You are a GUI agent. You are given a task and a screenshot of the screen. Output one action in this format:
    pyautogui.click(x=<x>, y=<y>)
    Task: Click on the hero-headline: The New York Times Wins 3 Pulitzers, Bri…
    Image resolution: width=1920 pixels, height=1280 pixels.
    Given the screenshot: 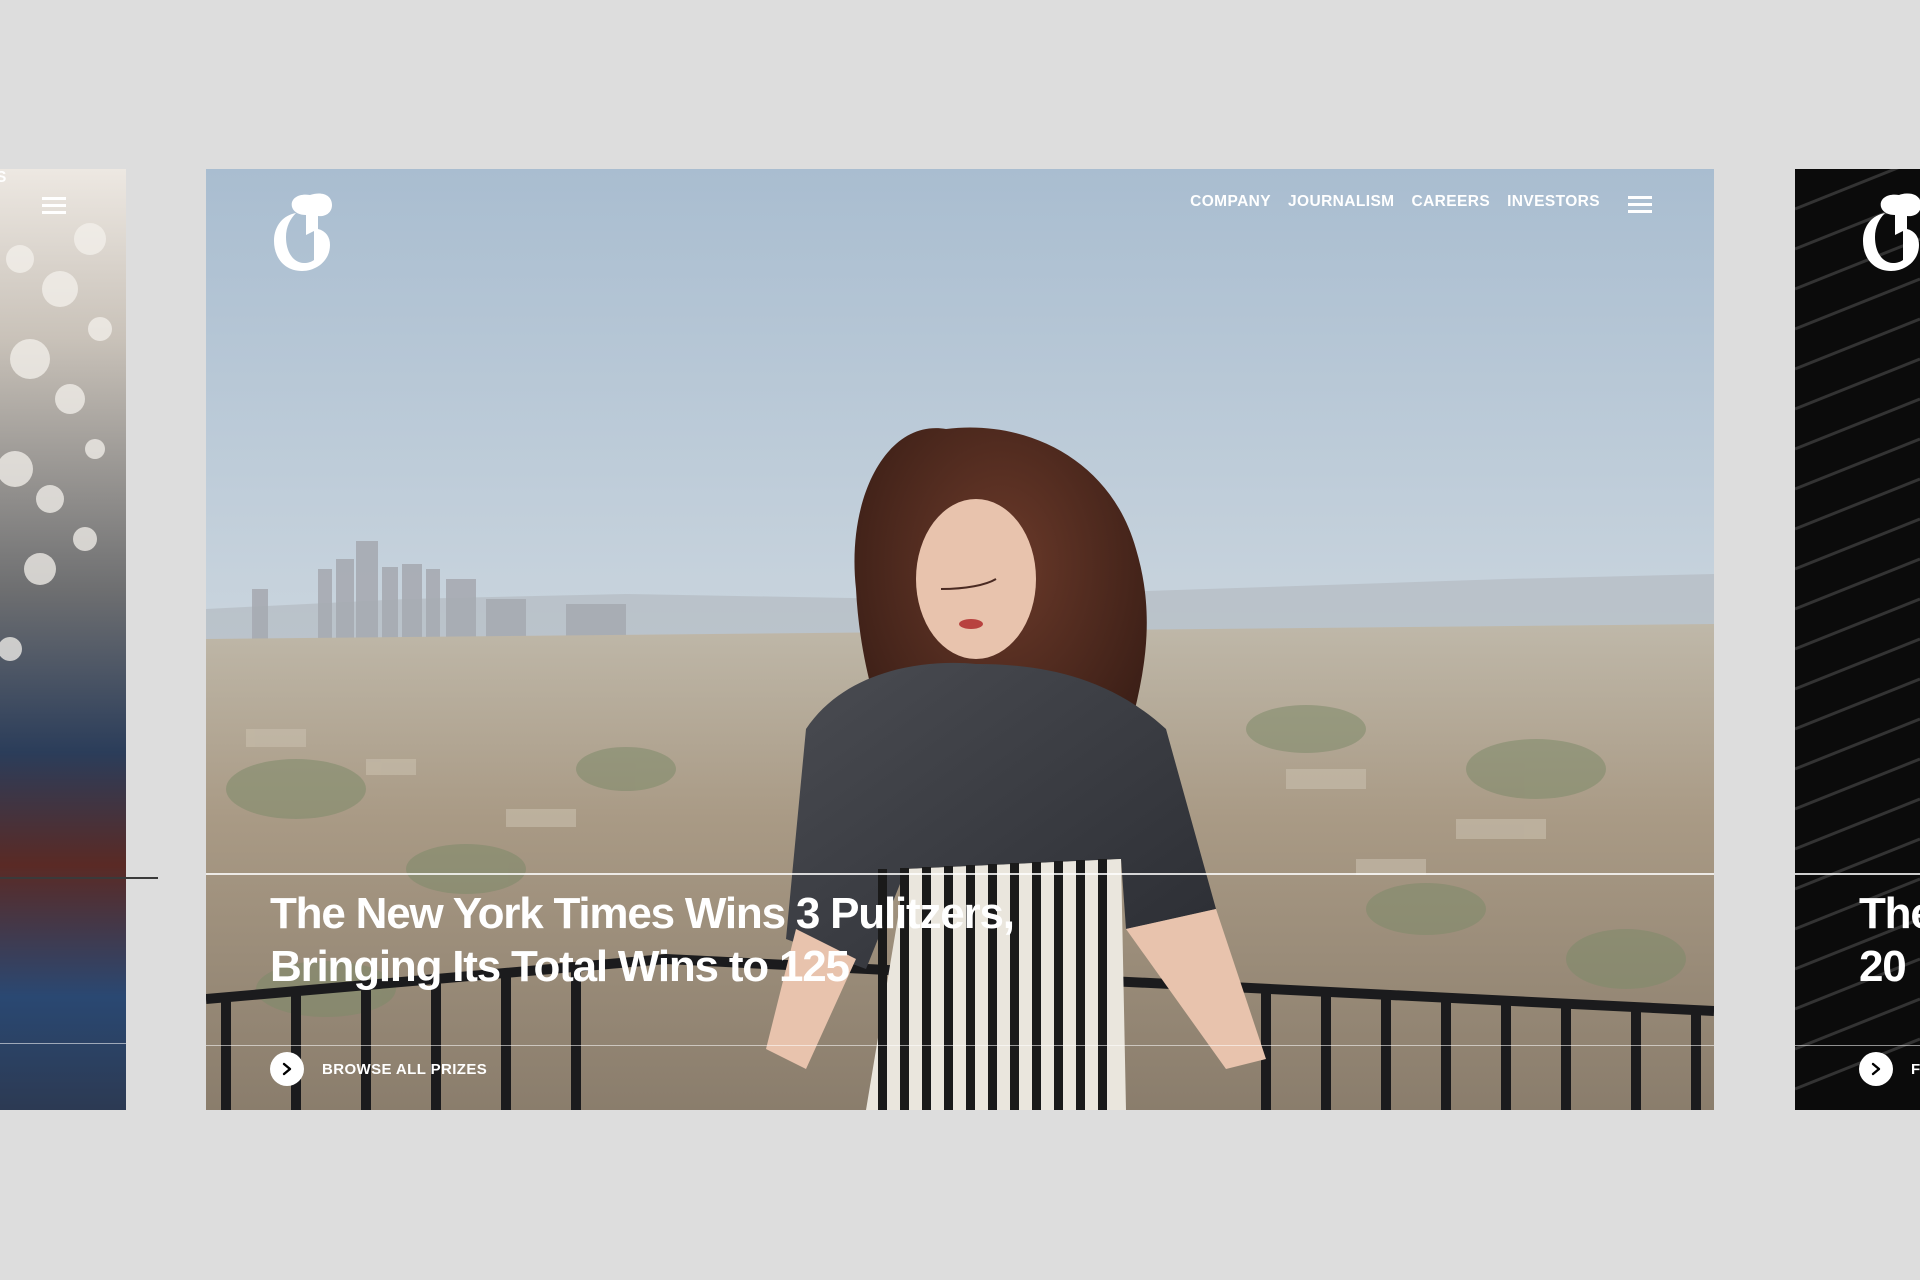 What is the action you would take?
    pyautogui.click(x=720, y=940)
    